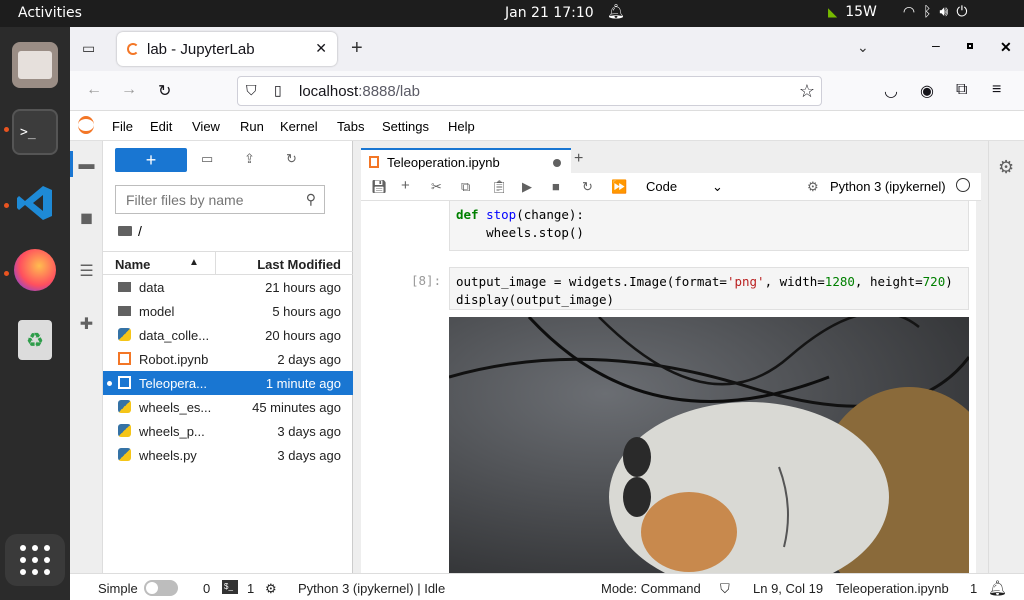  Describe the element at coordinates (86, 323) in the screenshot. I see `extension-manager-icon: ✚` at that location.